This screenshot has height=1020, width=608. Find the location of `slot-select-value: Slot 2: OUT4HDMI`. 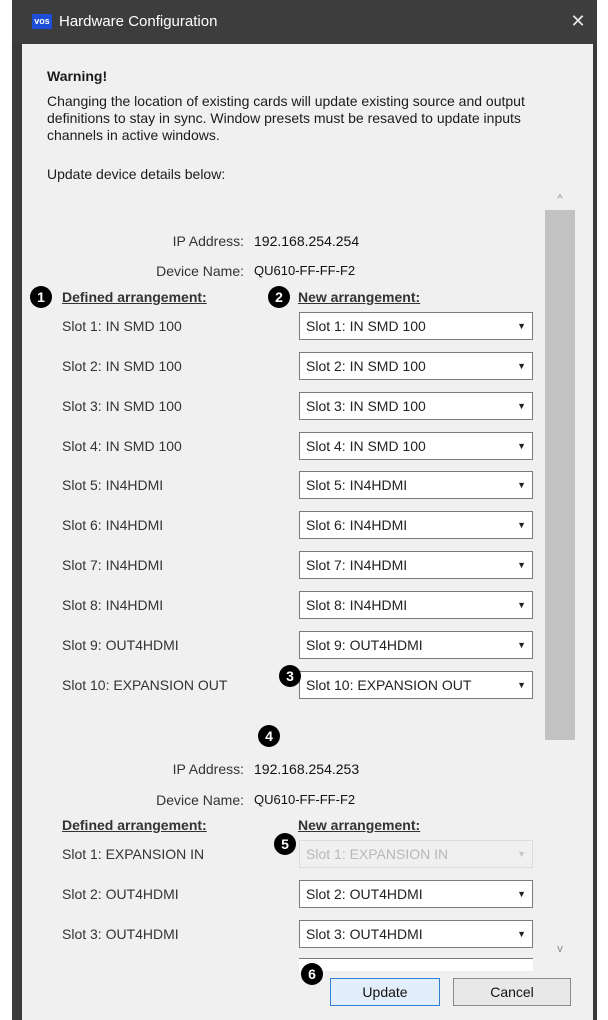

slot-select-value: Slot 2: OUT4HDMI is located at coordinates (364, 894).